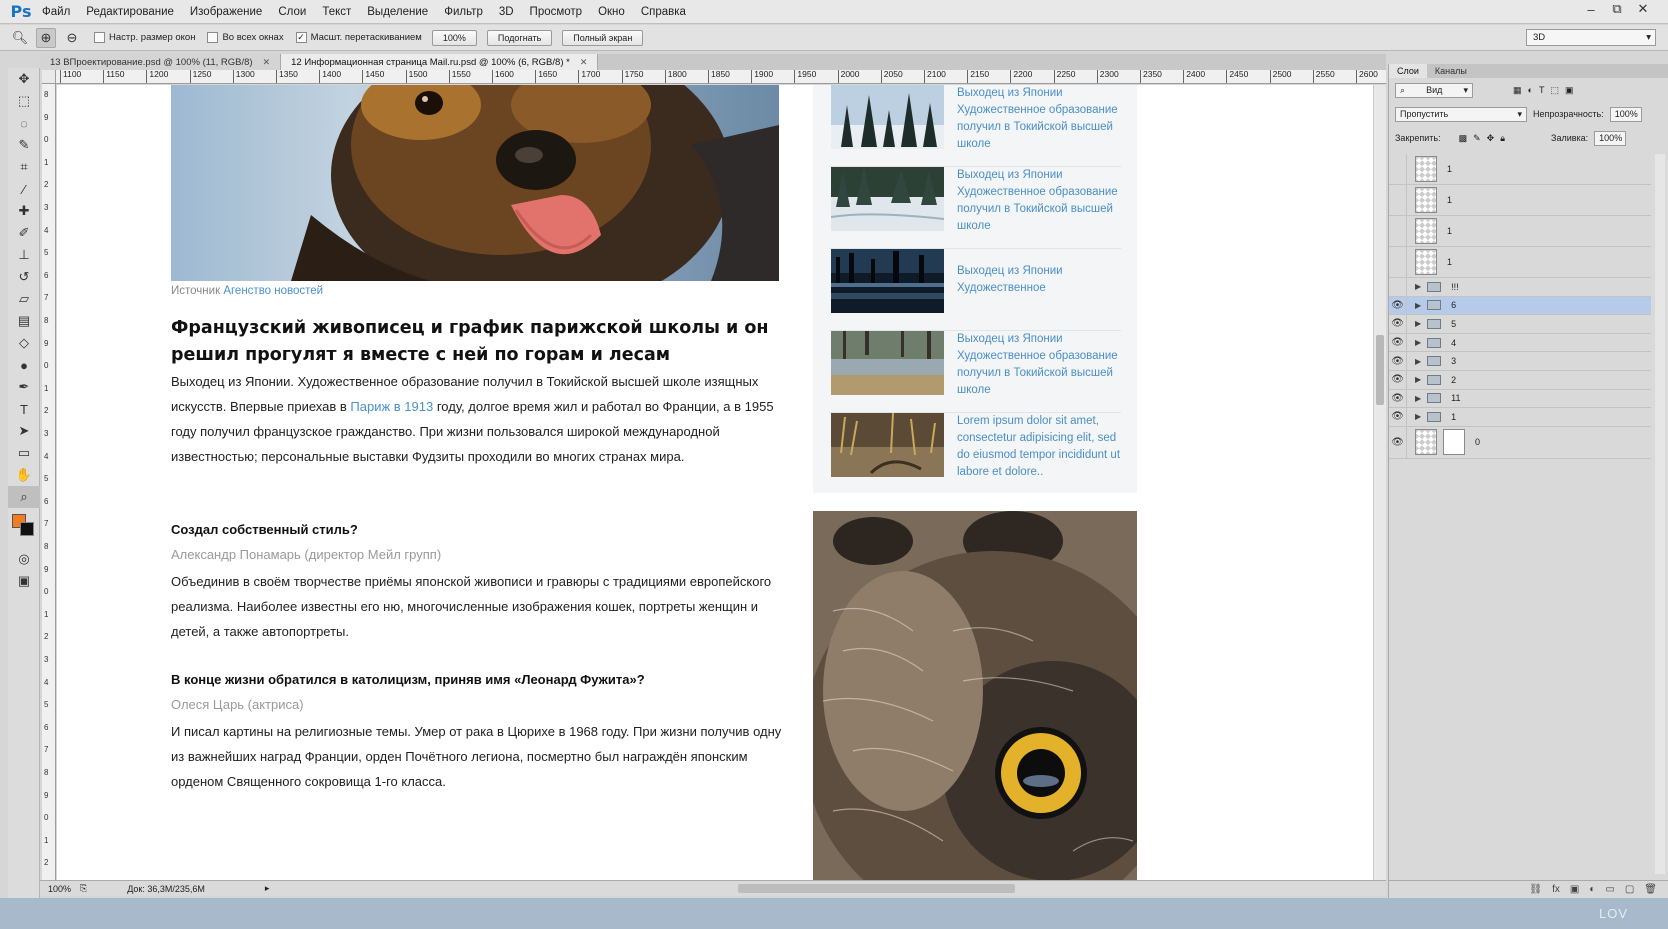 The image size is (1668, 929). What do you see at coordinates (1629, 889) in the screenshot?
I see `new-layer-icon: ▢` at bounding box center [1629, 889].